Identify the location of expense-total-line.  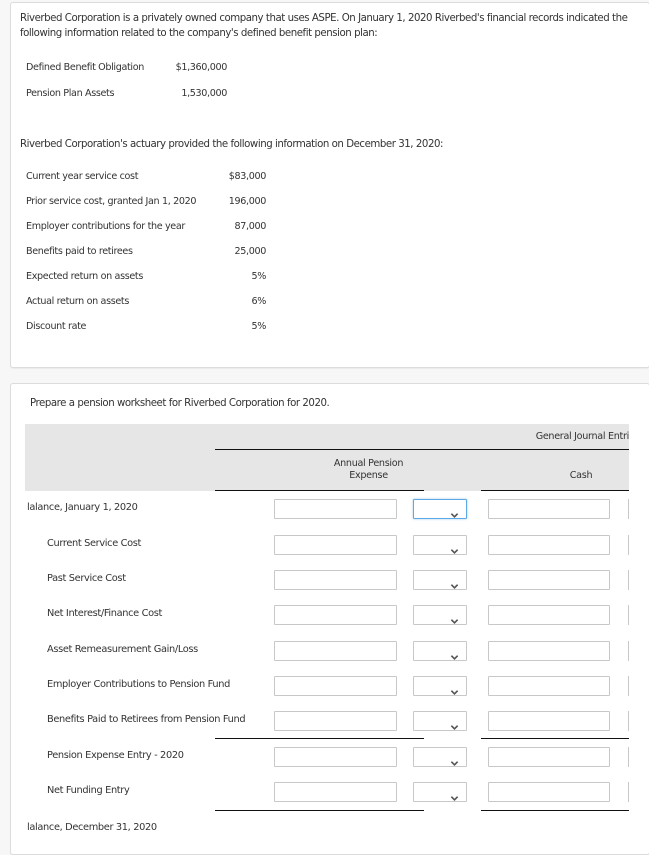
(319, 810).